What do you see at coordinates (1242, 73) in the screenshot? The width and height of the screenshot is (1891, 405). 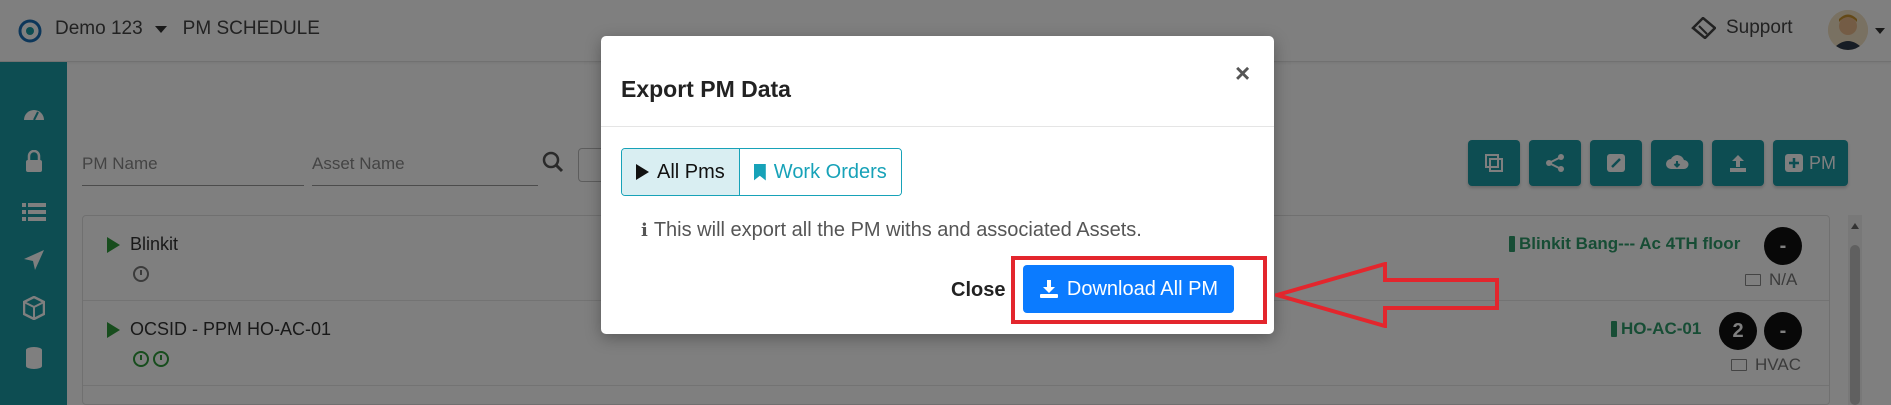 I see `close-icon: ×` at bounding box center [1242, 73].